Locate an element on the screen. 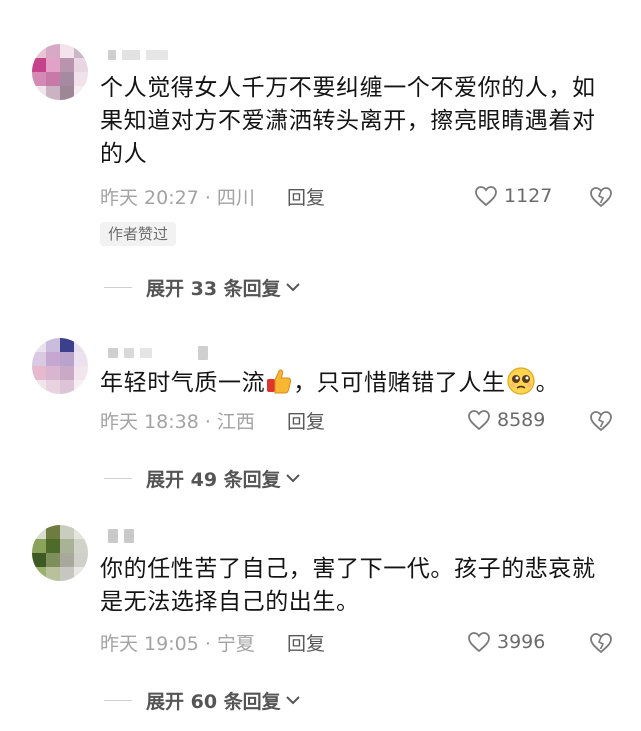 Image resolution: width=641 pixels, height=731 pixels. expand-replies-label: 展开 60 条回复 is located at coordinates (213, 701).